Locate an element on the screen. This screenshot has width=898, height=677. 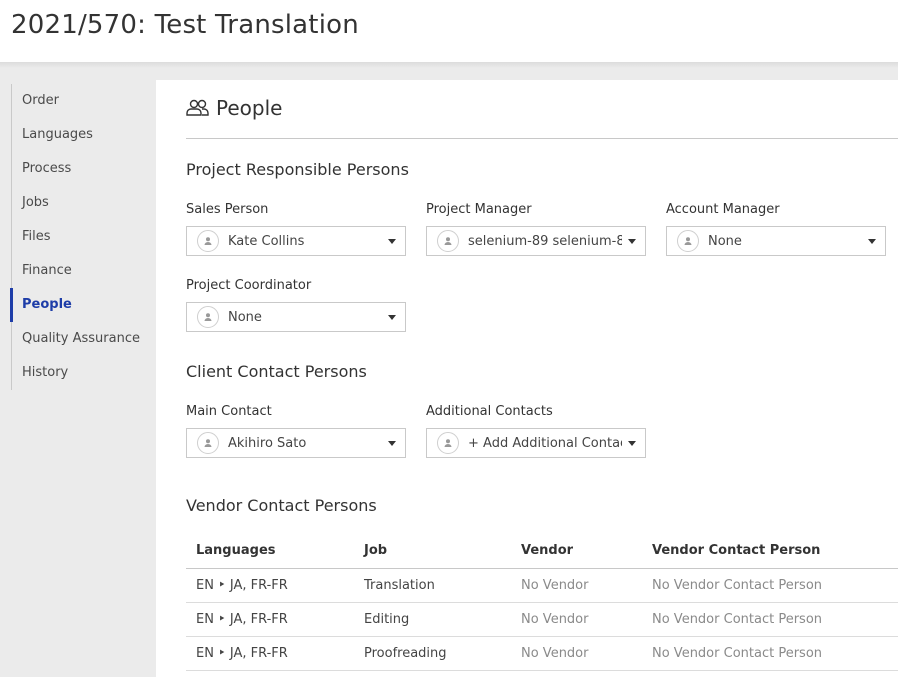
project-manager-select: selenium-89 selenium-89 is located at coordinates (536, 241).